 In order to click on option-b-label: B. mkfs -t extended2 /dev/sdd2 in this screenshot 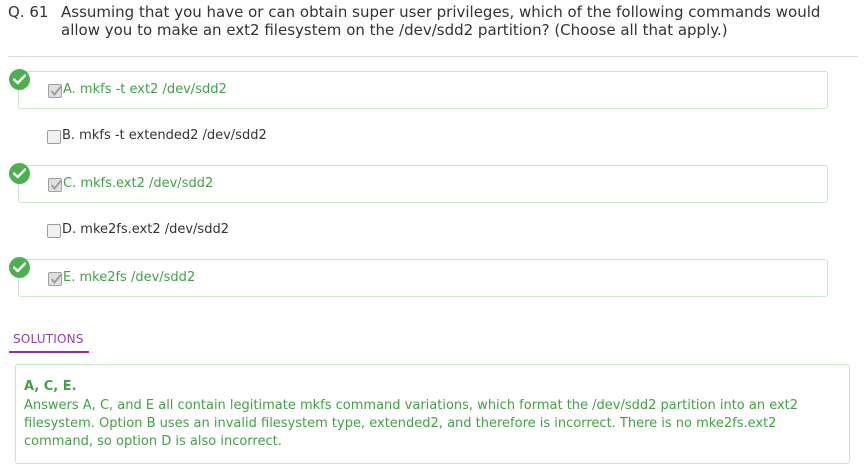, I will do `click(164, 135)`.